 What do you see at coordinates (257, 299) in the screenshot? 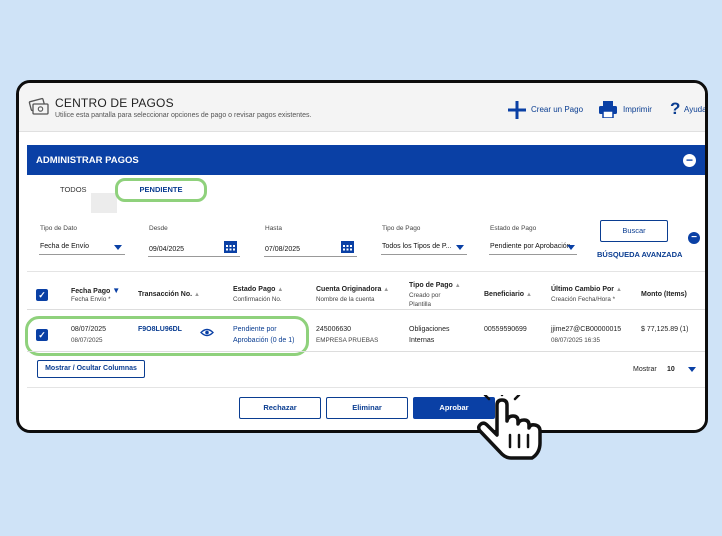
I see `col-confirmacion: Confirmación No.` at bounding box center [257, 299].